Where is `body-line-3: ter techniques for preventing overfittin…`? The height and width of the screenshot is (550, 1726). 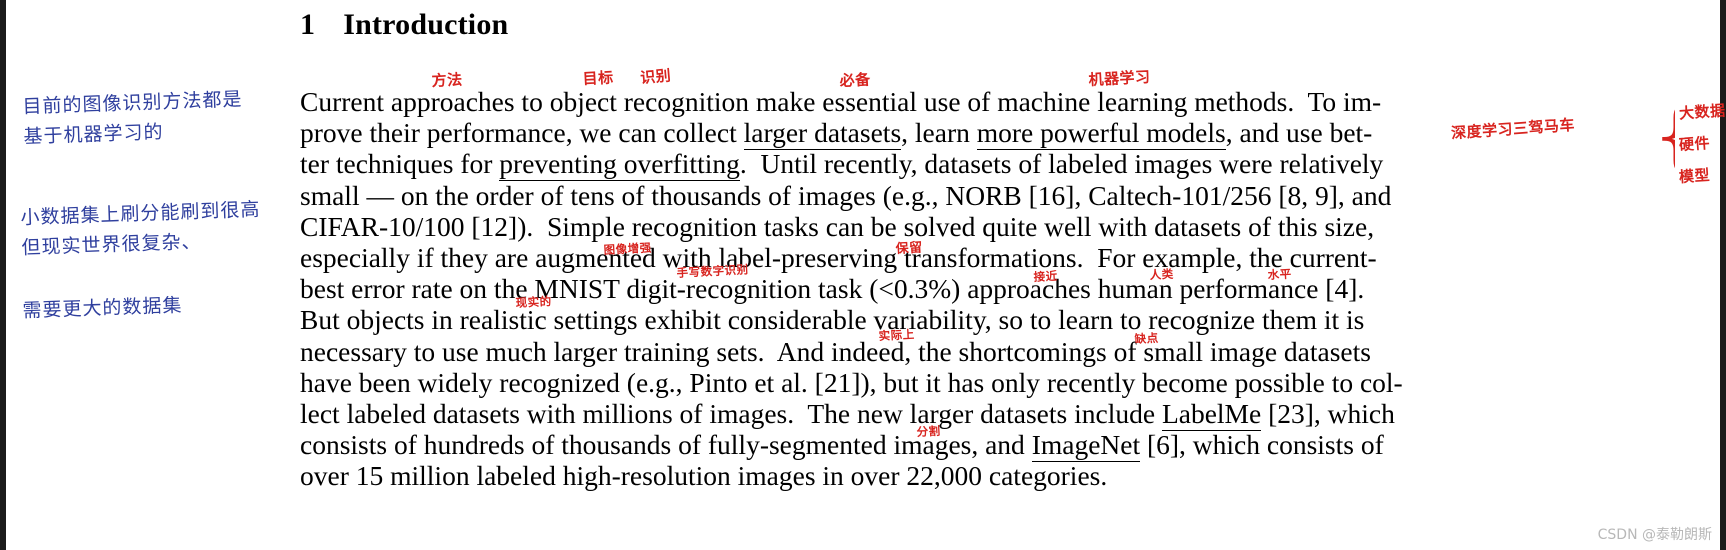
body-line-3: ter techniques for preventing overfittin… is located at coordinates (842, 165).